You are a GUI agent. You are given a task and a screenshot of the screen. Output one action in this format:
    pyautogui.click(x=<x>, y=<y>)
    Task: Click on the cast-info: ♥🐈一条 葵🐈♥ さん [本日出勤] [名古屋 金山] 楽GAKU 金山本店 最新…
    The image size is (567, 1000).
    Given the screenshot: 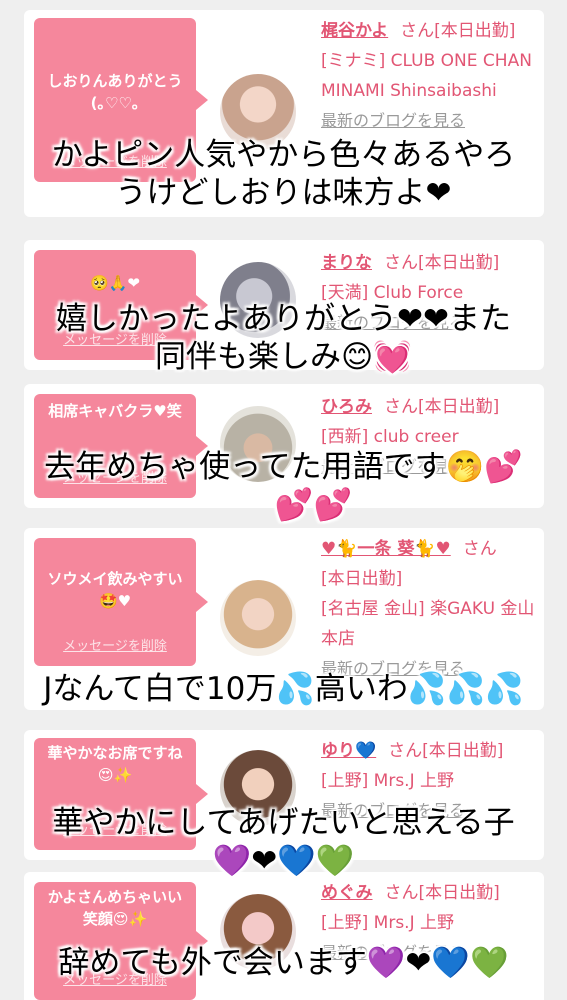 What is the action you would take?
    pyautogui.click(x=431, y=609)
    